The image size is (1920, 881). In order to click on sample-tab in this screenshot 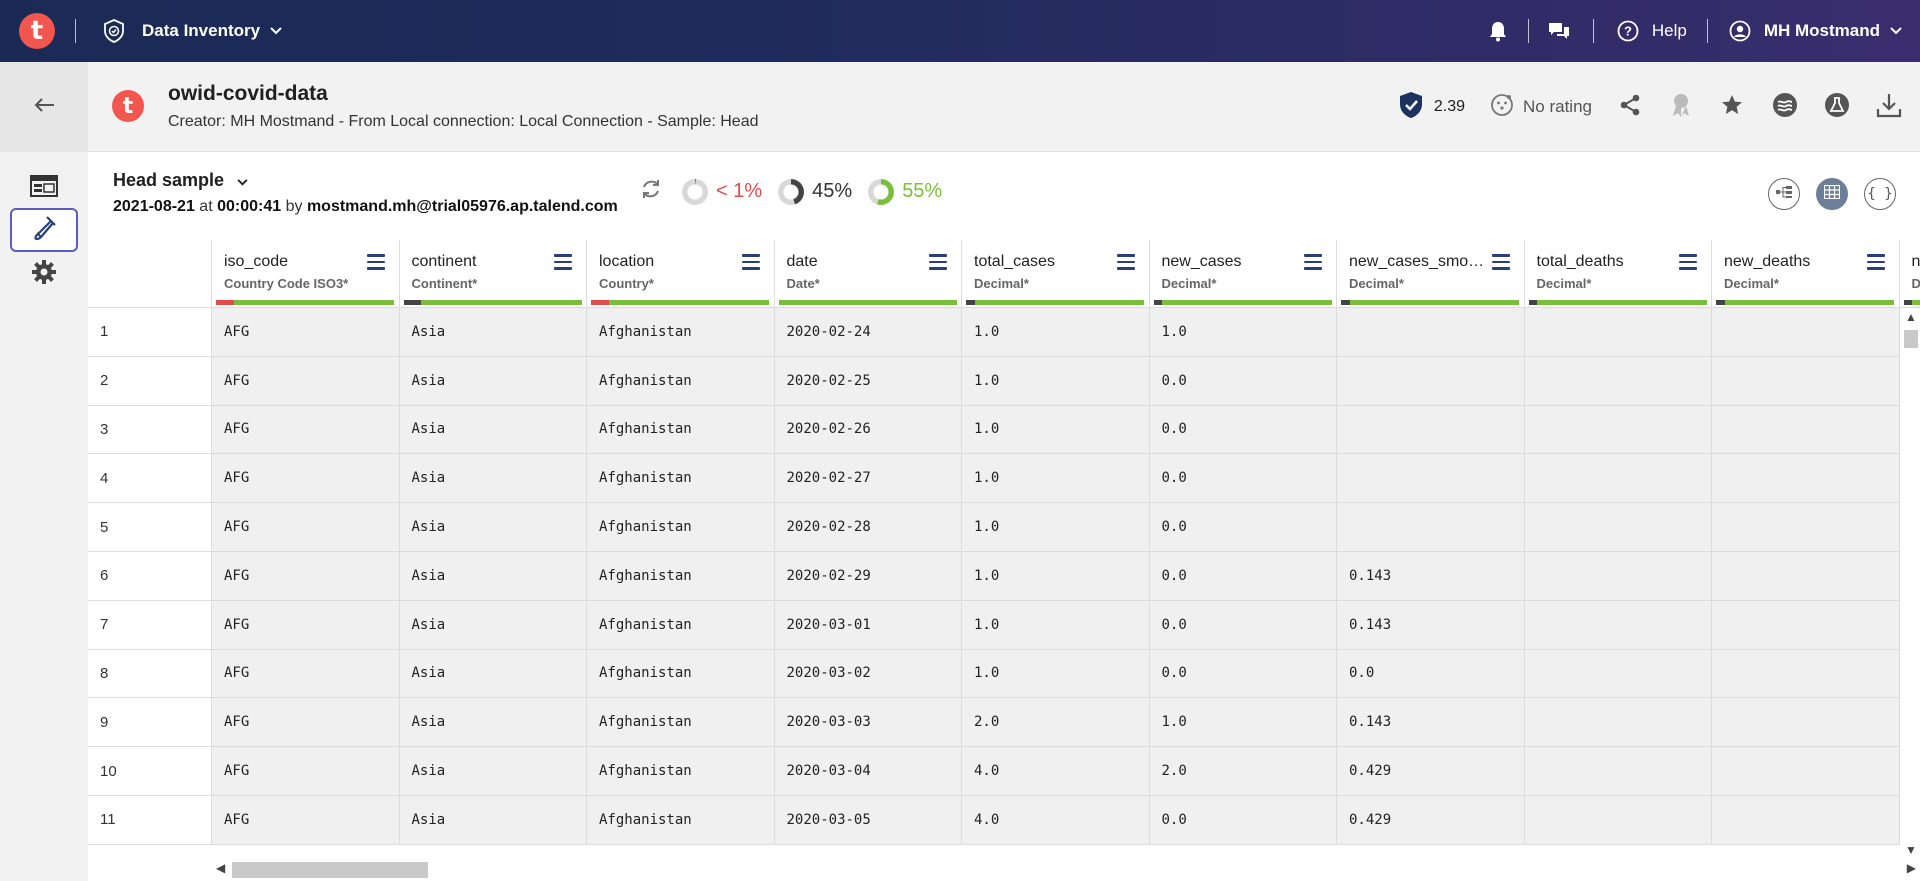, I will do `click(44, 230)`.